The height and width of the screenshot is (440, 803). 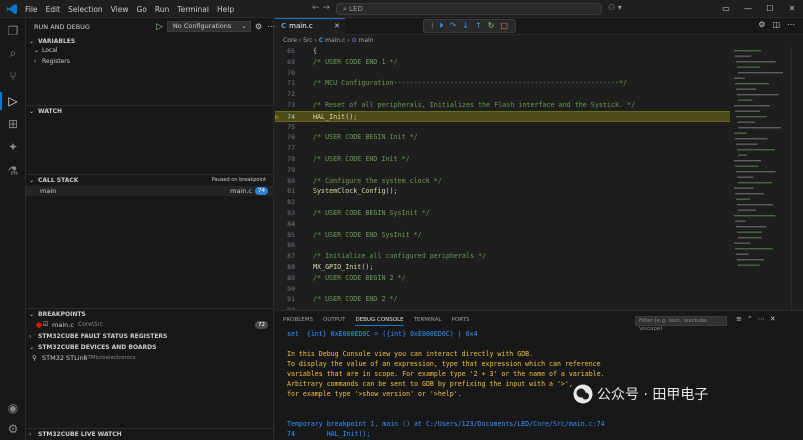 What do you see at coordinates (150, 180) in the screenshot?
I see `call-stack-section-header: ⌄ CALL STACK Paused on breakpoint` at bounding box center [150, 180].